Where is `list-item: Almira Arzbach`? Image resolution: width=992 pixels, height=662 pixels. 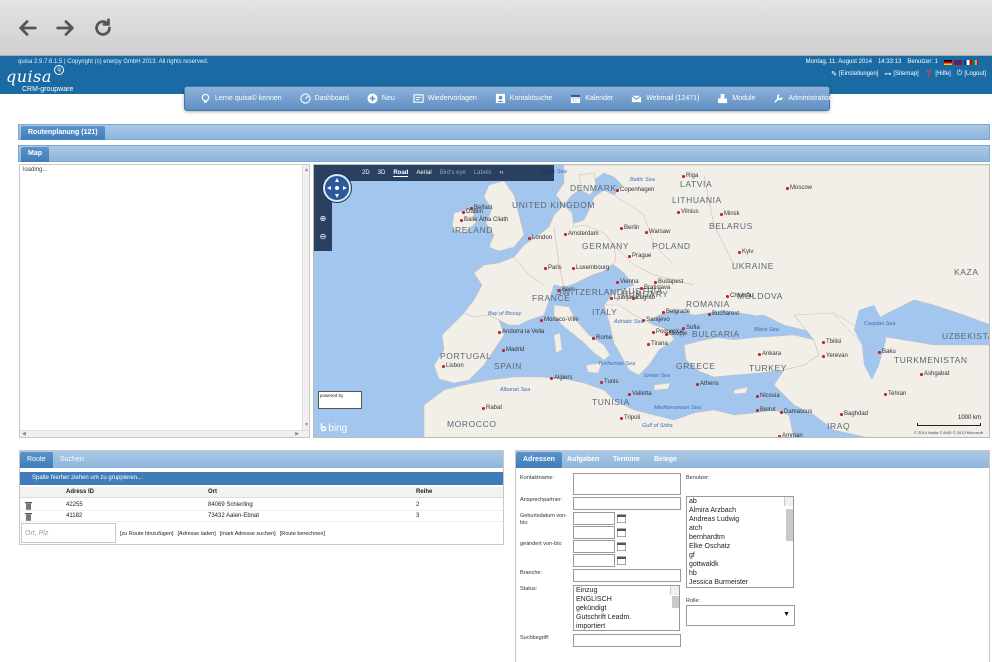 list-item: Almira Arzbach is located at coordinates (740, 510).